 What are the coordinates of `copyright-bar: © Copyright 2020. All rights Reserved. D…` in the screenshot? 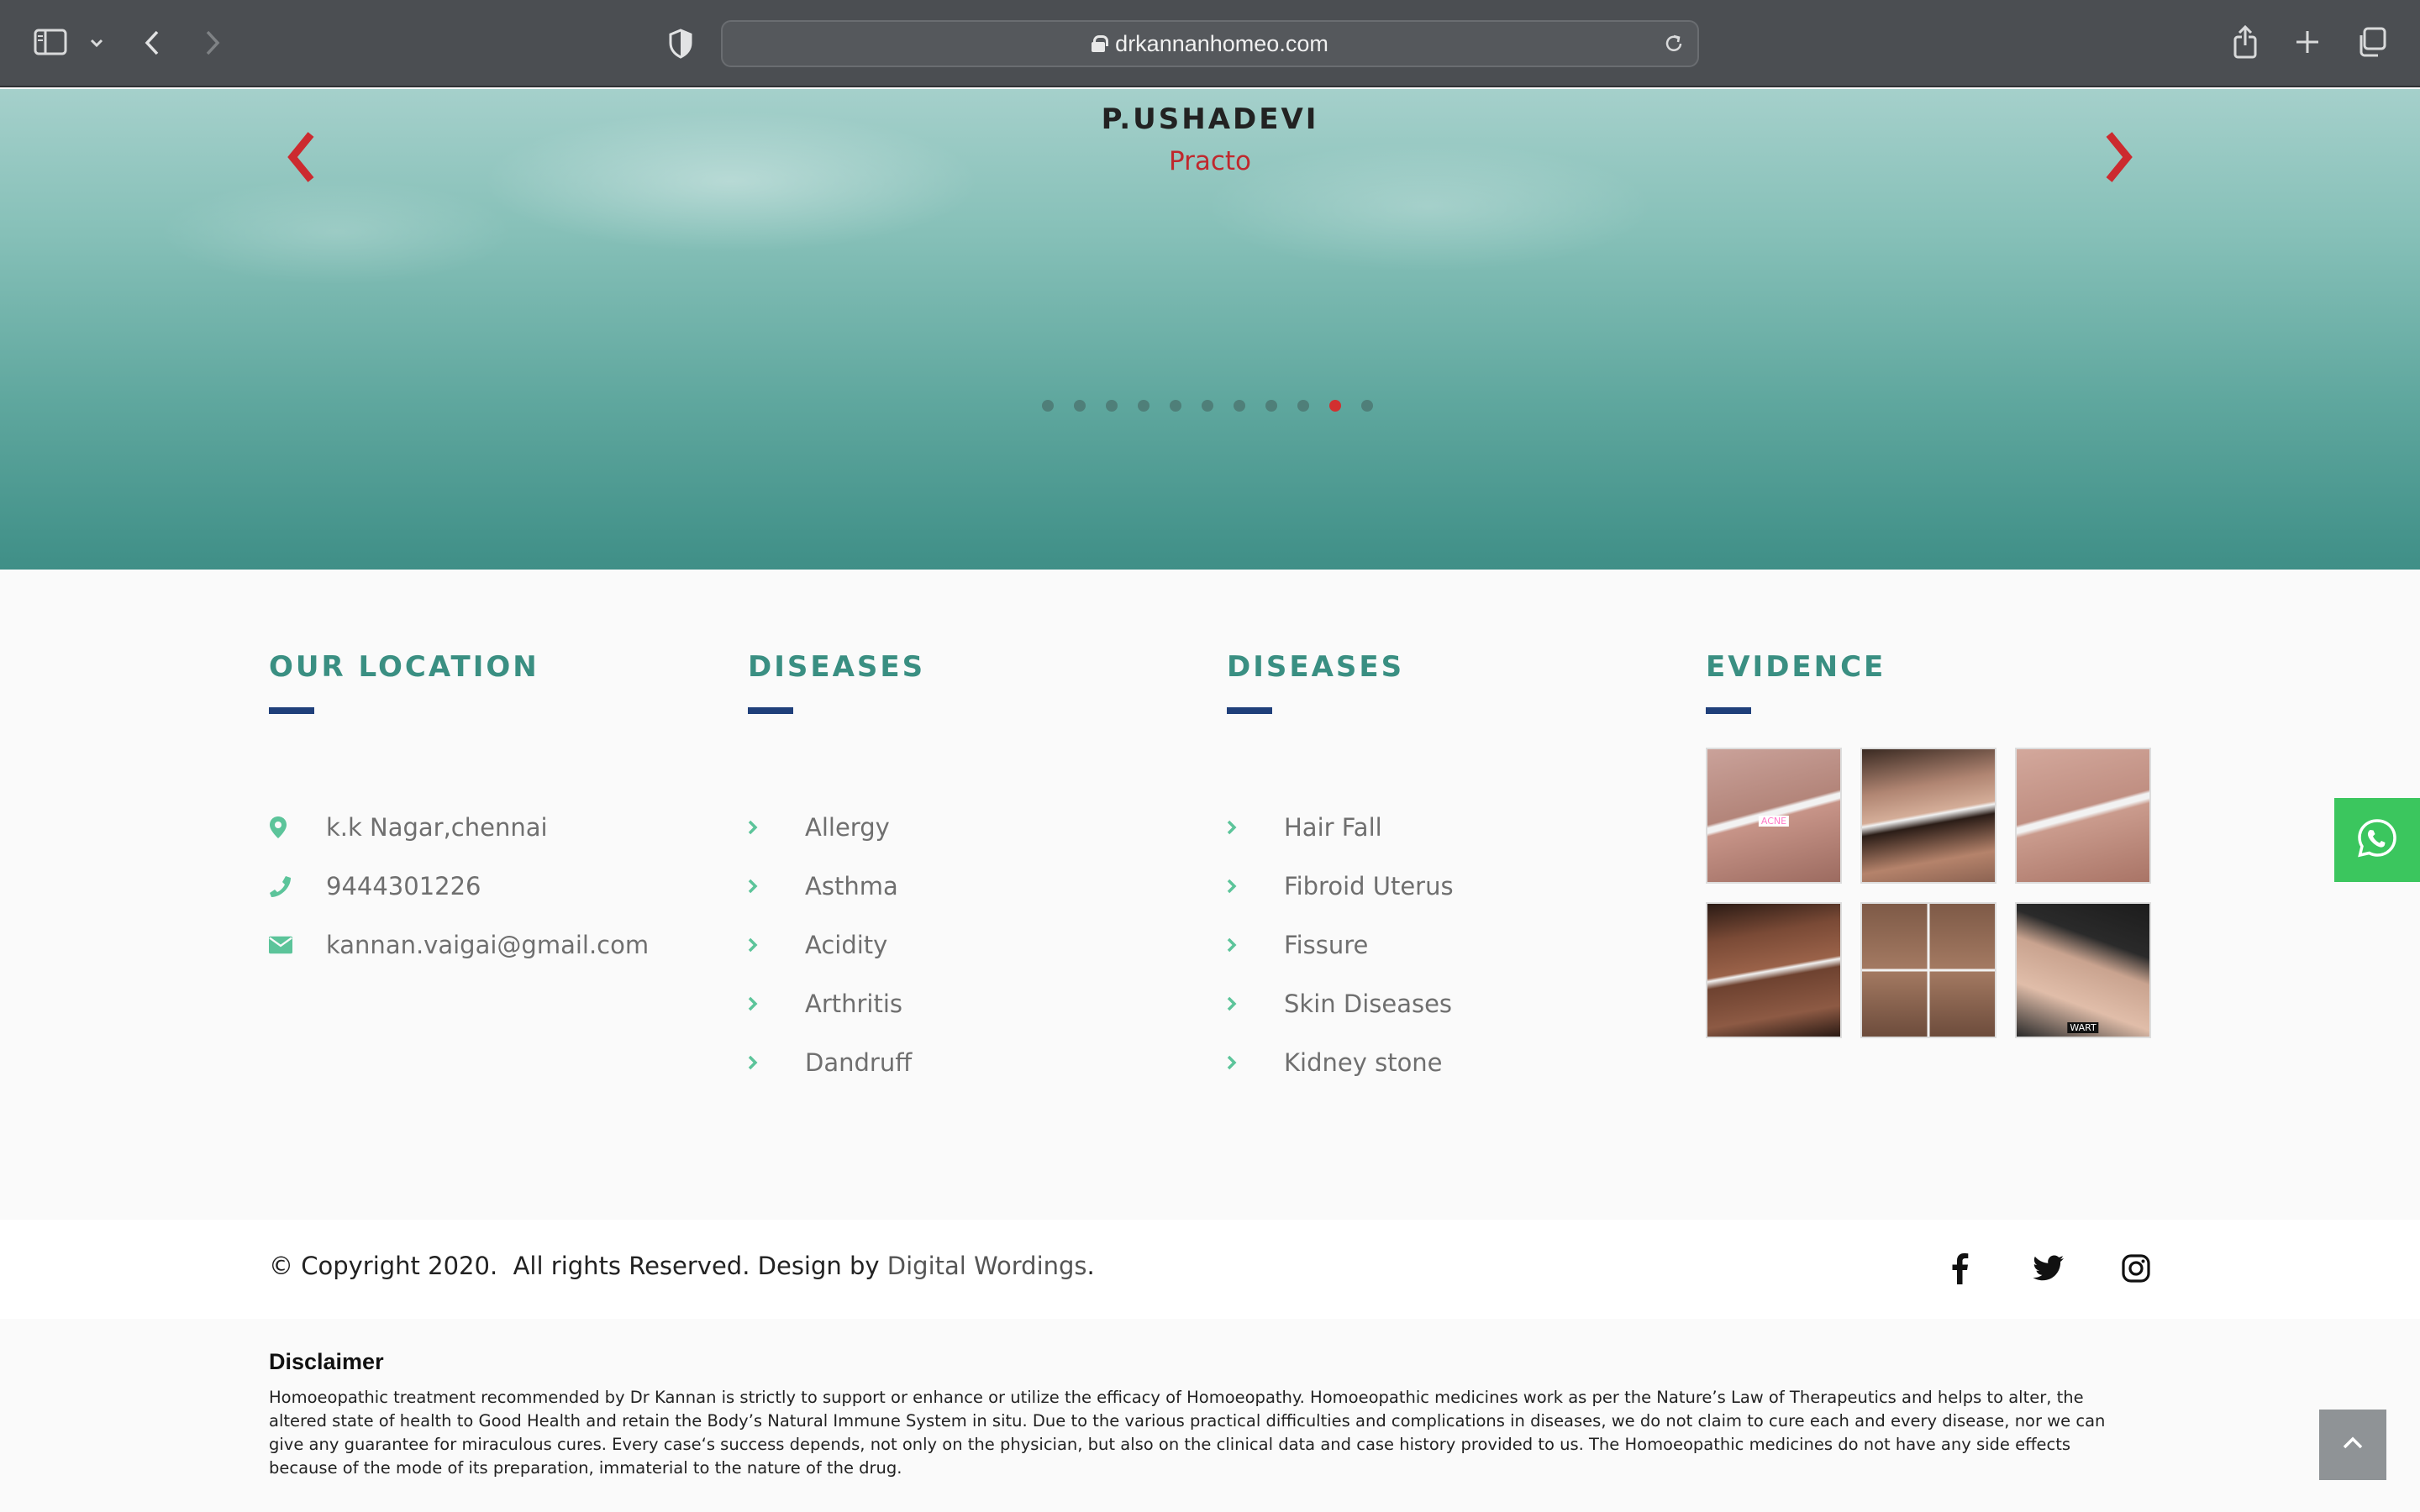 It's located at (1210, 1269).